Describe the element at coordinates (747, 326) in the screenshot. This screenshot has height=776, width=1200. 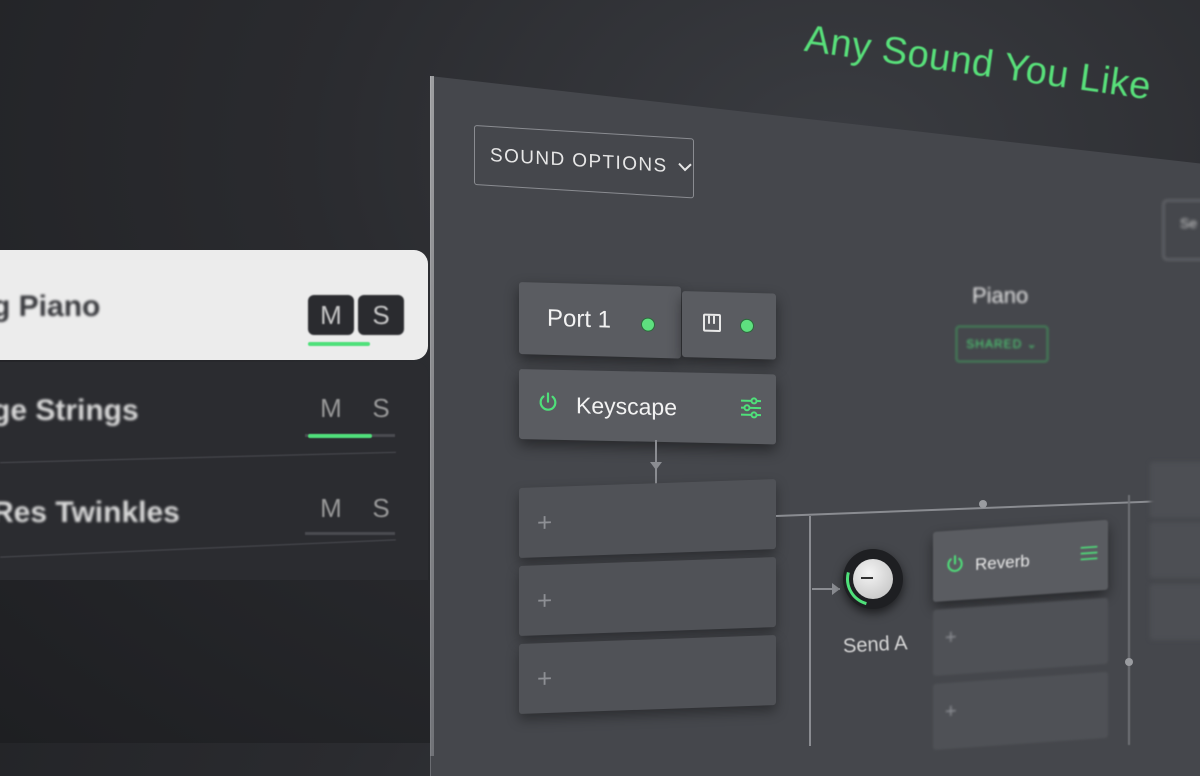
I see `midi-status-indicator` at that location.